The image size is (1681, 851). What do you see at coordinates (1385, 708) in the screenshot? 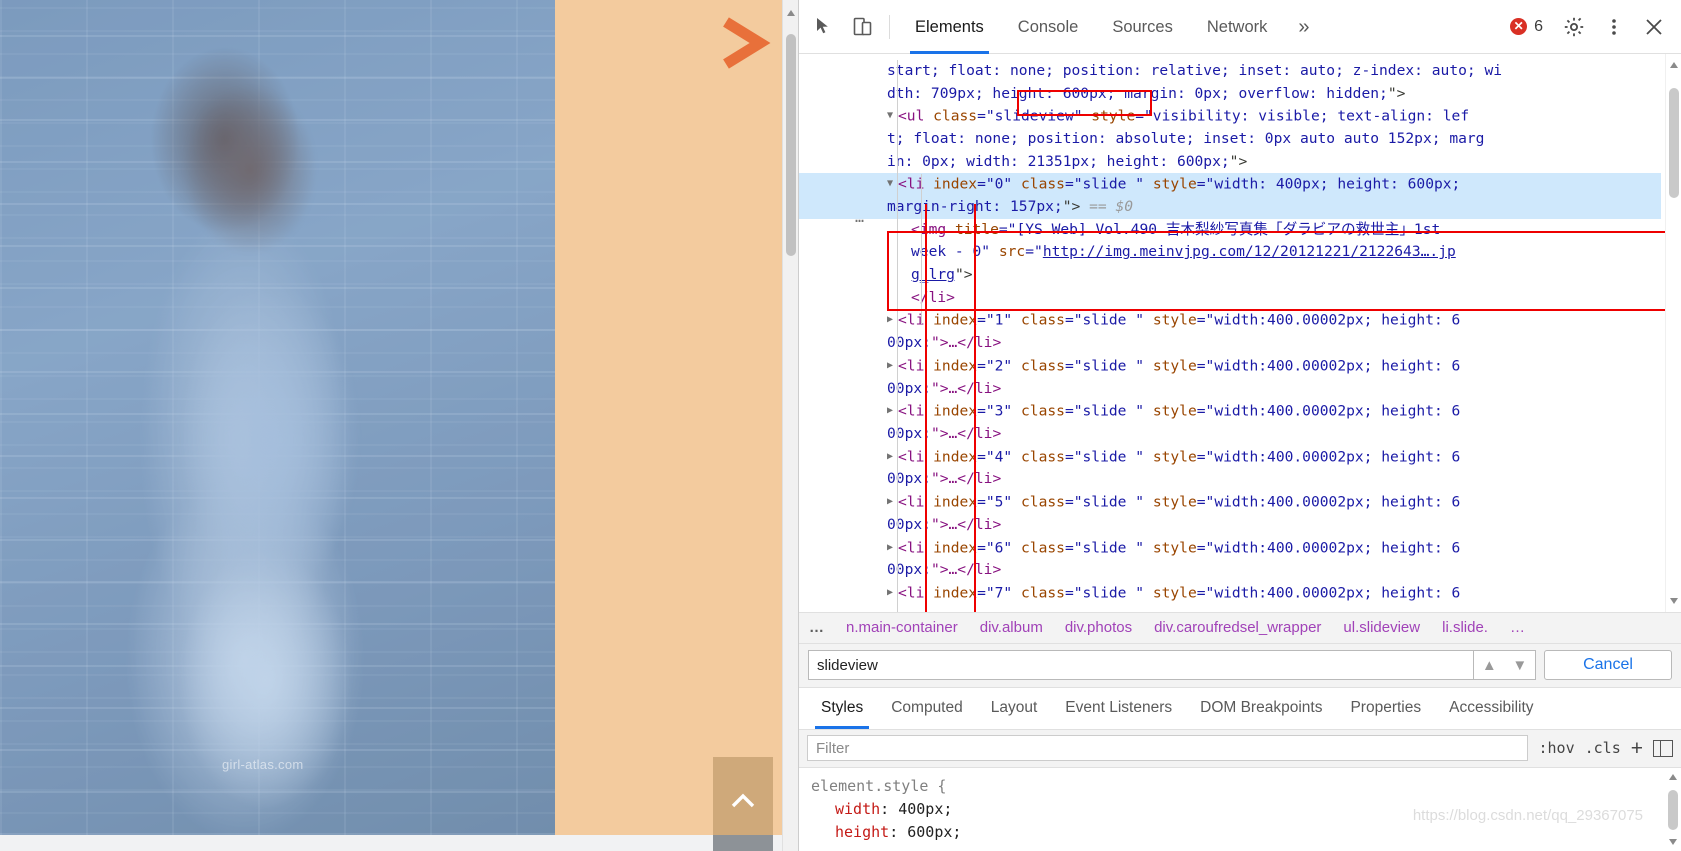
I see `tab-properties: Properties` at bounding box center [1385, 708].